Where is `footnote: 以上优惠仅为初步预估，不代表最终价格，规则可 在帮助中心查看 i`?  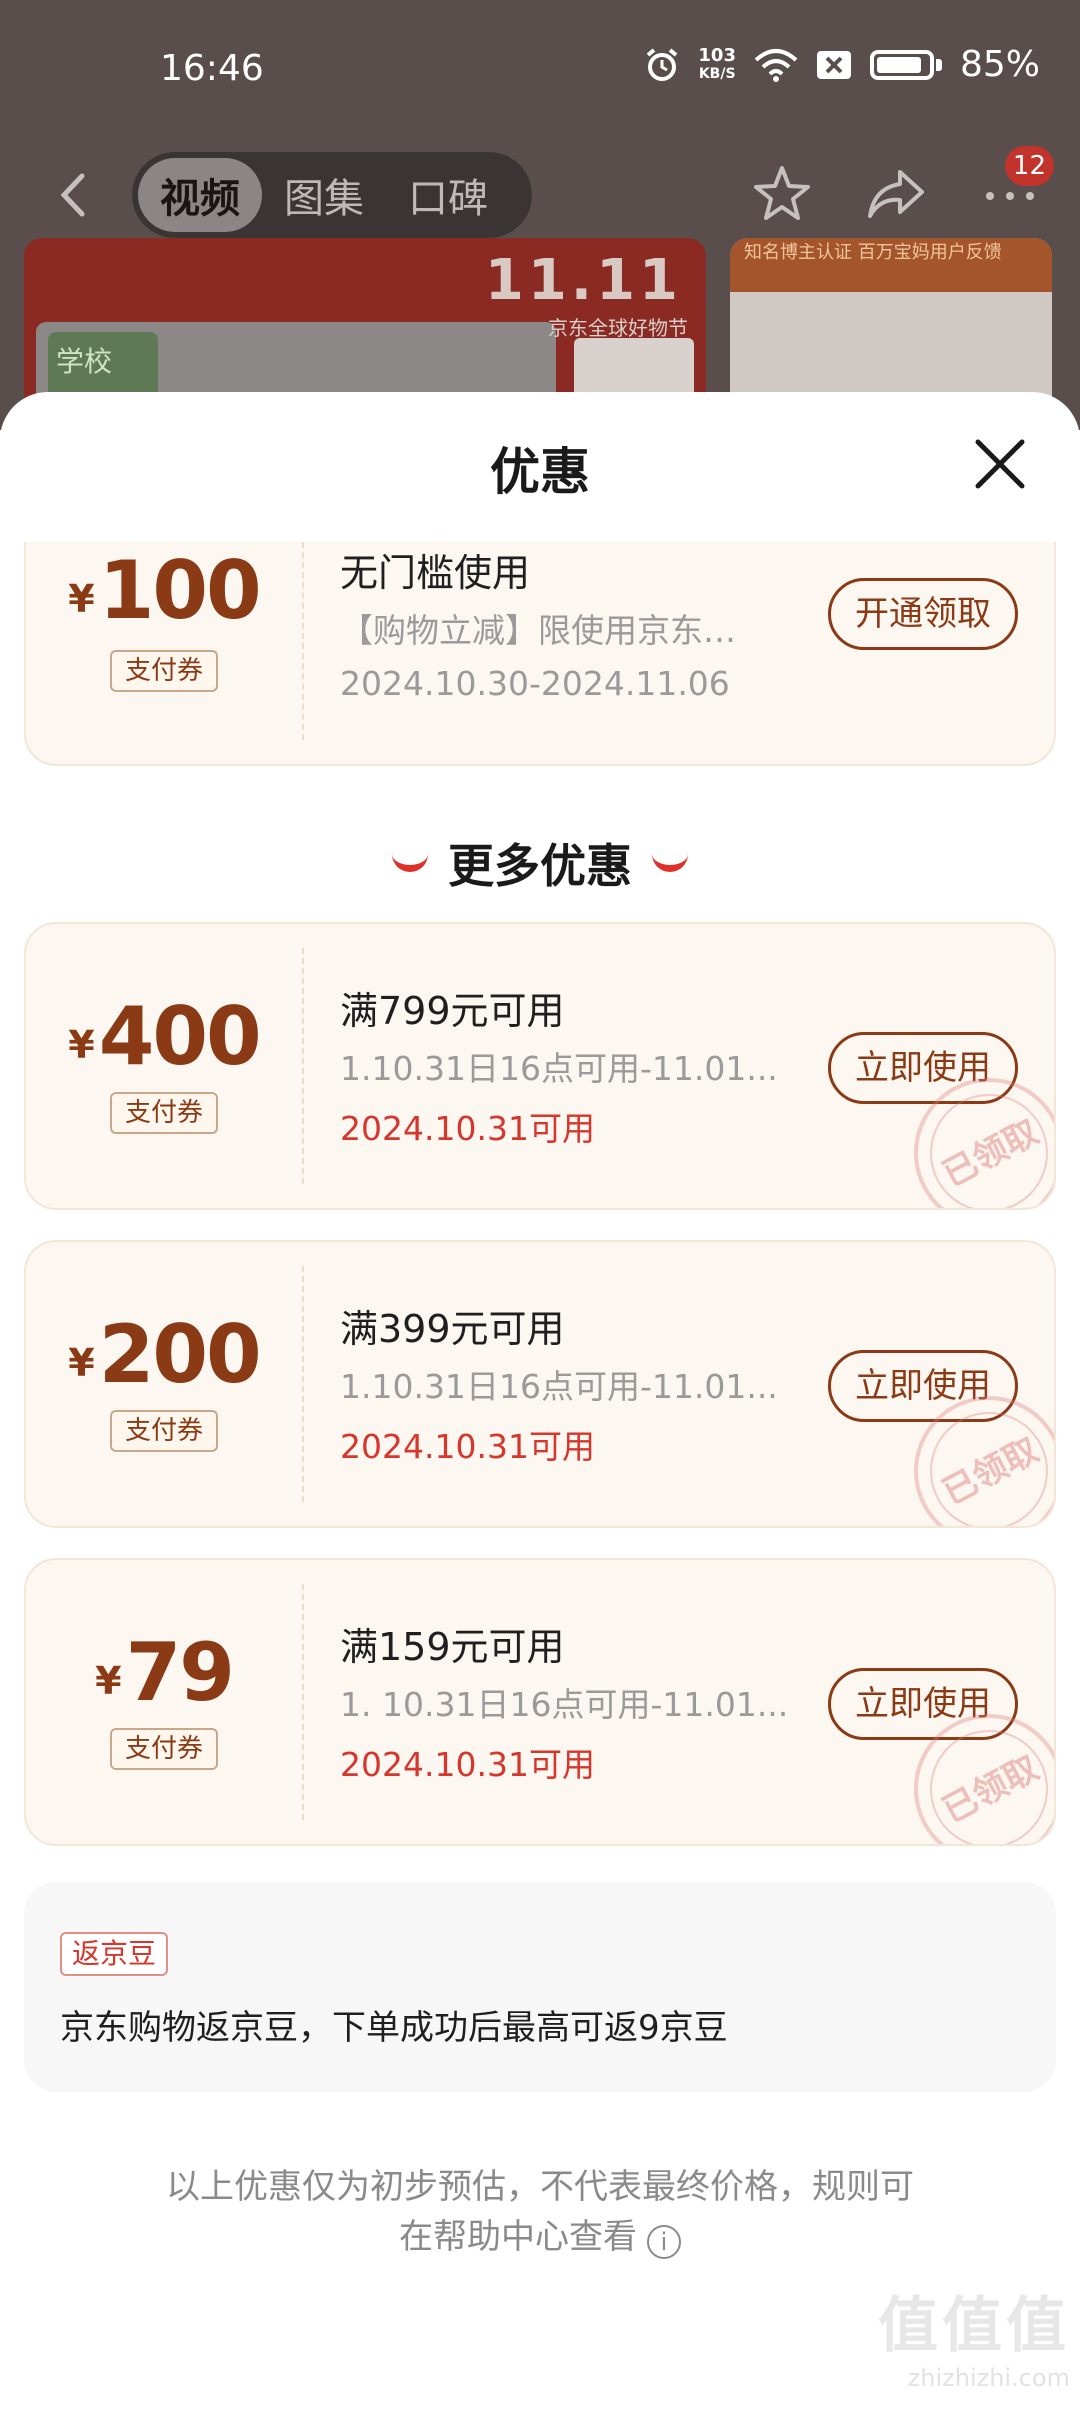 footnote: 以上优惠仅为初步预估，不代表最终价格，规则可 在帮助中心查看 i is located at coordinates (540, 2212).